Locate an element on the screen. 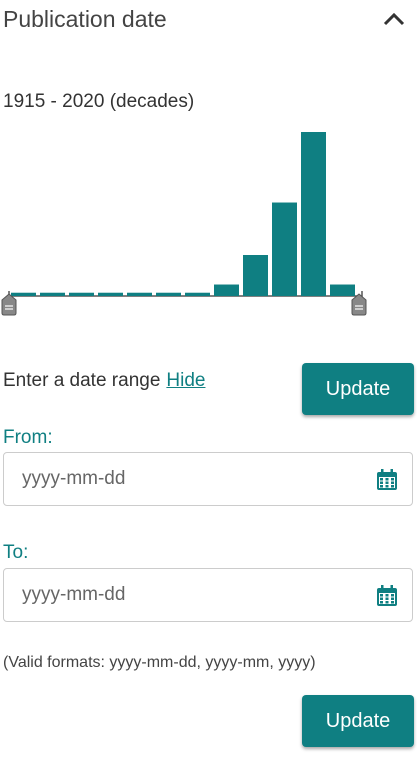 This screenshot has width=417, height=764. range-label: 1915 - 2020 (decades) is located at coordinates (99, 101).